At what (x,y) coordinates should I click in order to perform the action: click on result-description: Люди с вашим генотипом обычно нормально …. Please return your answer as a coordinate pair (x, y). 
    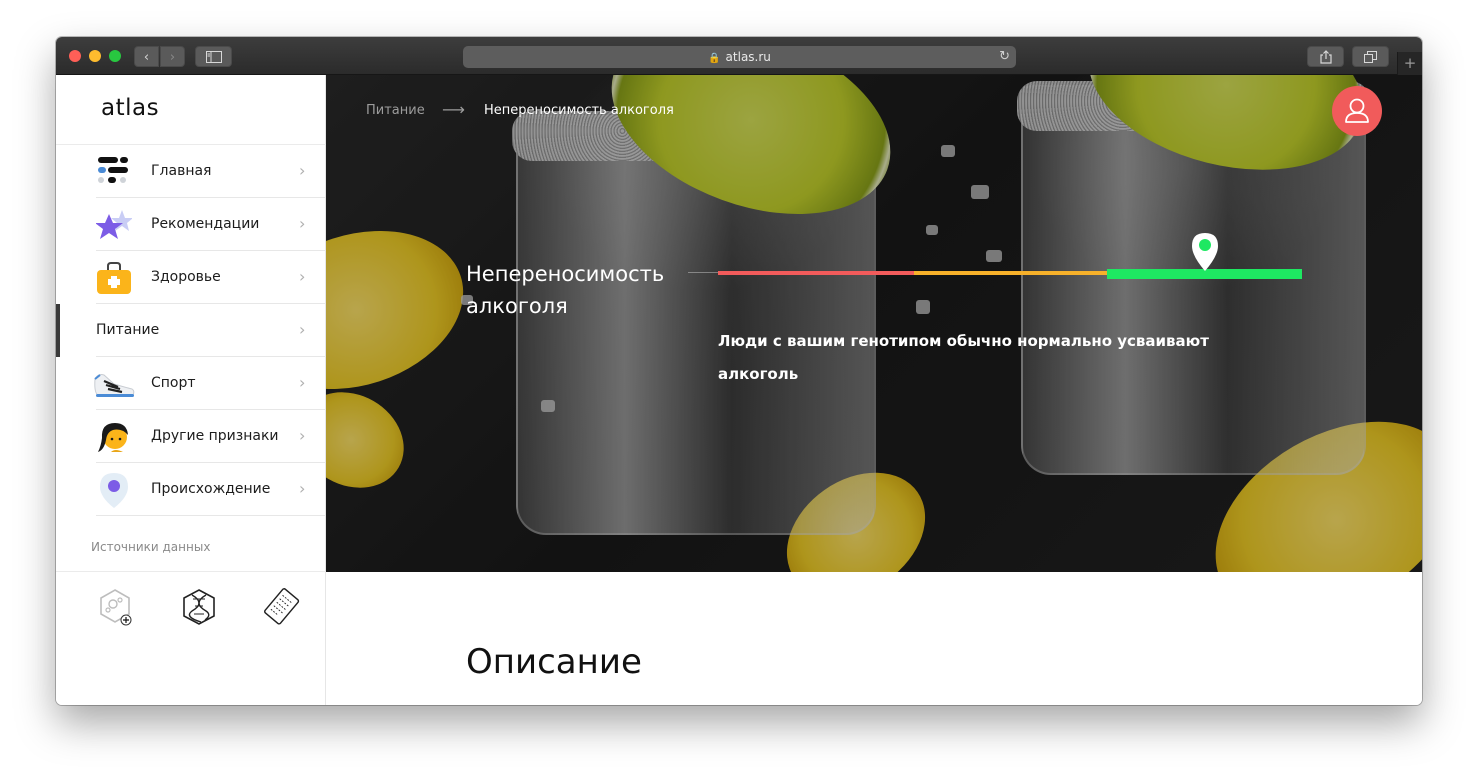
    Looking at the image, I should click on (963, 357).